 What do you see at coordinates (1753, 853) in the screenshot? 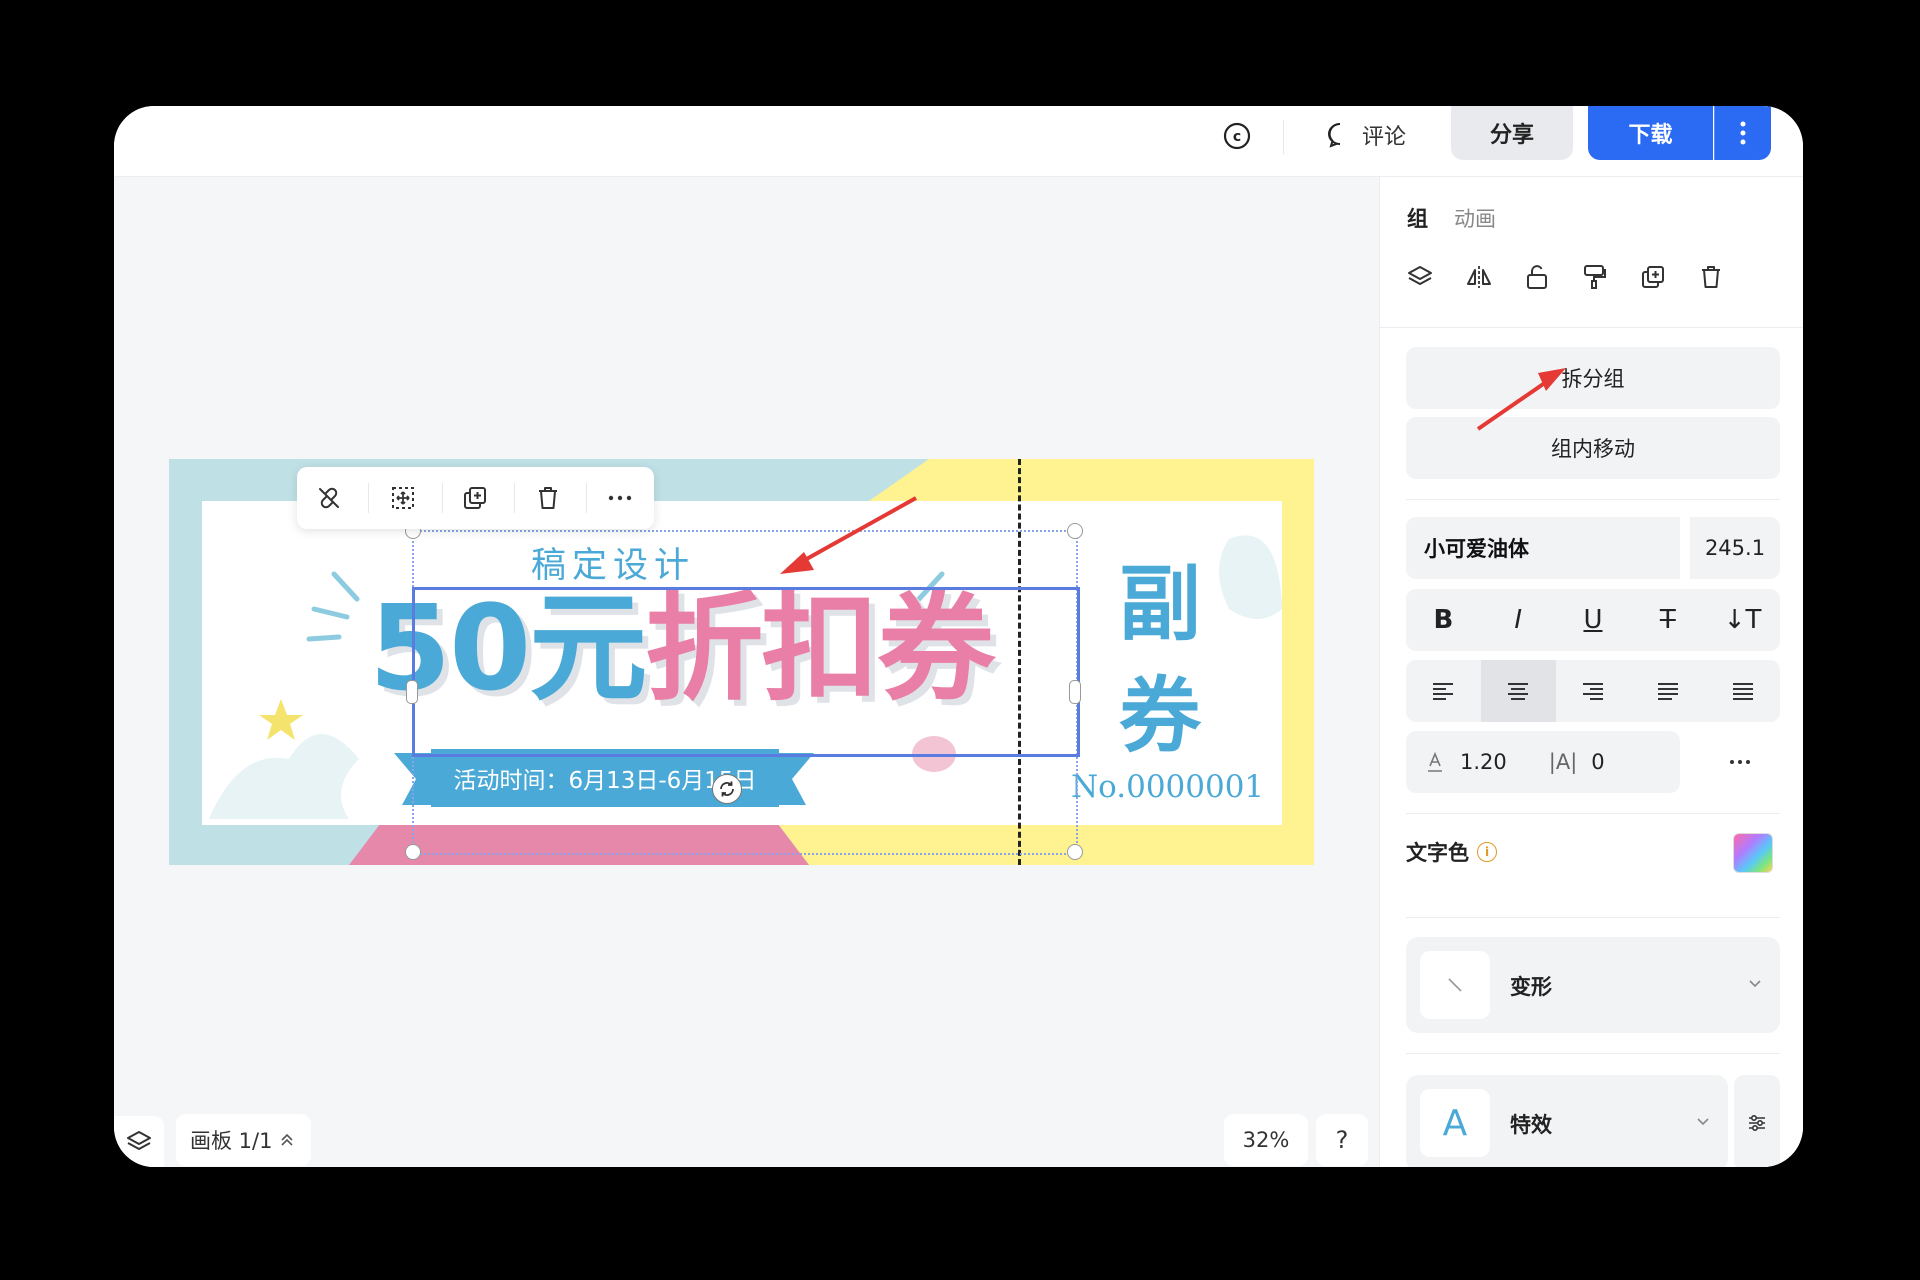
I see `text-color-swatch` at bounding box center [1753, 853].